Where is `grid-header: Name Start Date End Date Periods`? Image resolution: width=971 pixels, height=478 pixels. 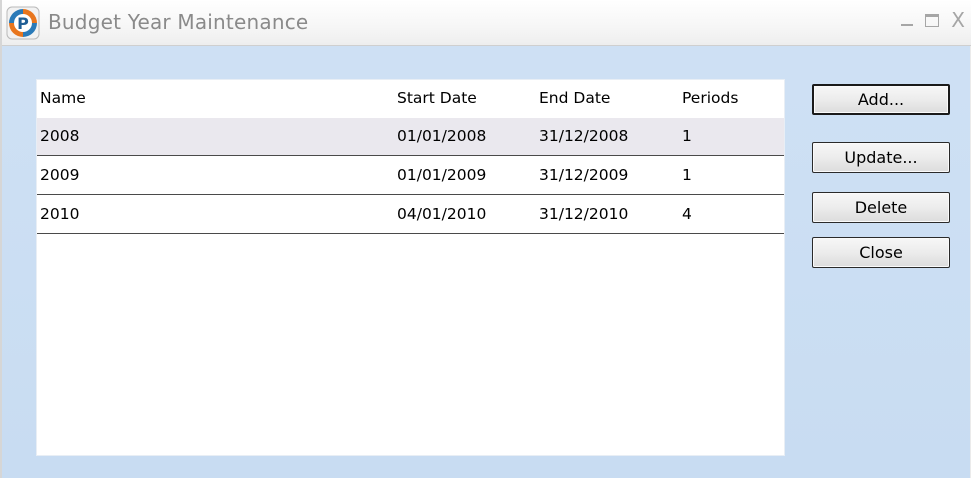
grid-header: Name Start Date End Date Periods is located at coordinates (410, 99).